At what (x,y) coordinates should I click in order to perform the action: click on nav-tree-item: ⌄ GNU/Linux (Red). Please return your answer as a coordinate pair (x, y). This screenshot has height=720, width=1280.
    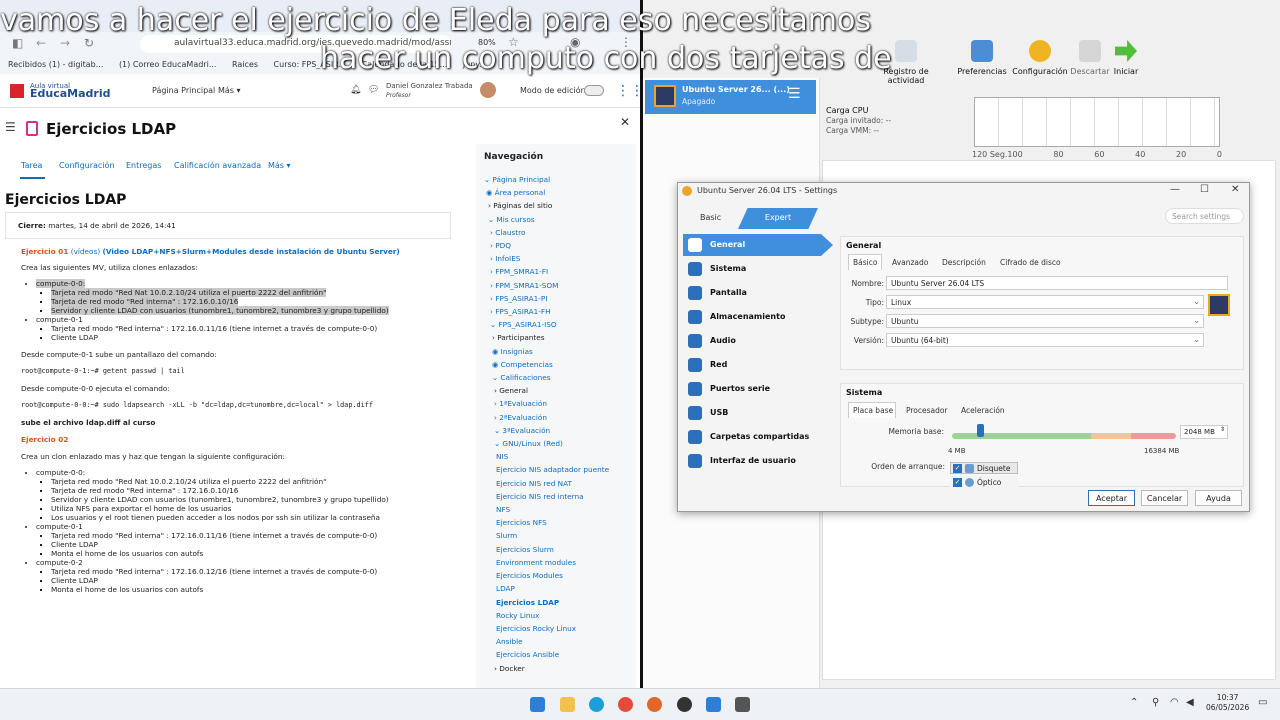
    Looking at the image, I should click on (560, 443).